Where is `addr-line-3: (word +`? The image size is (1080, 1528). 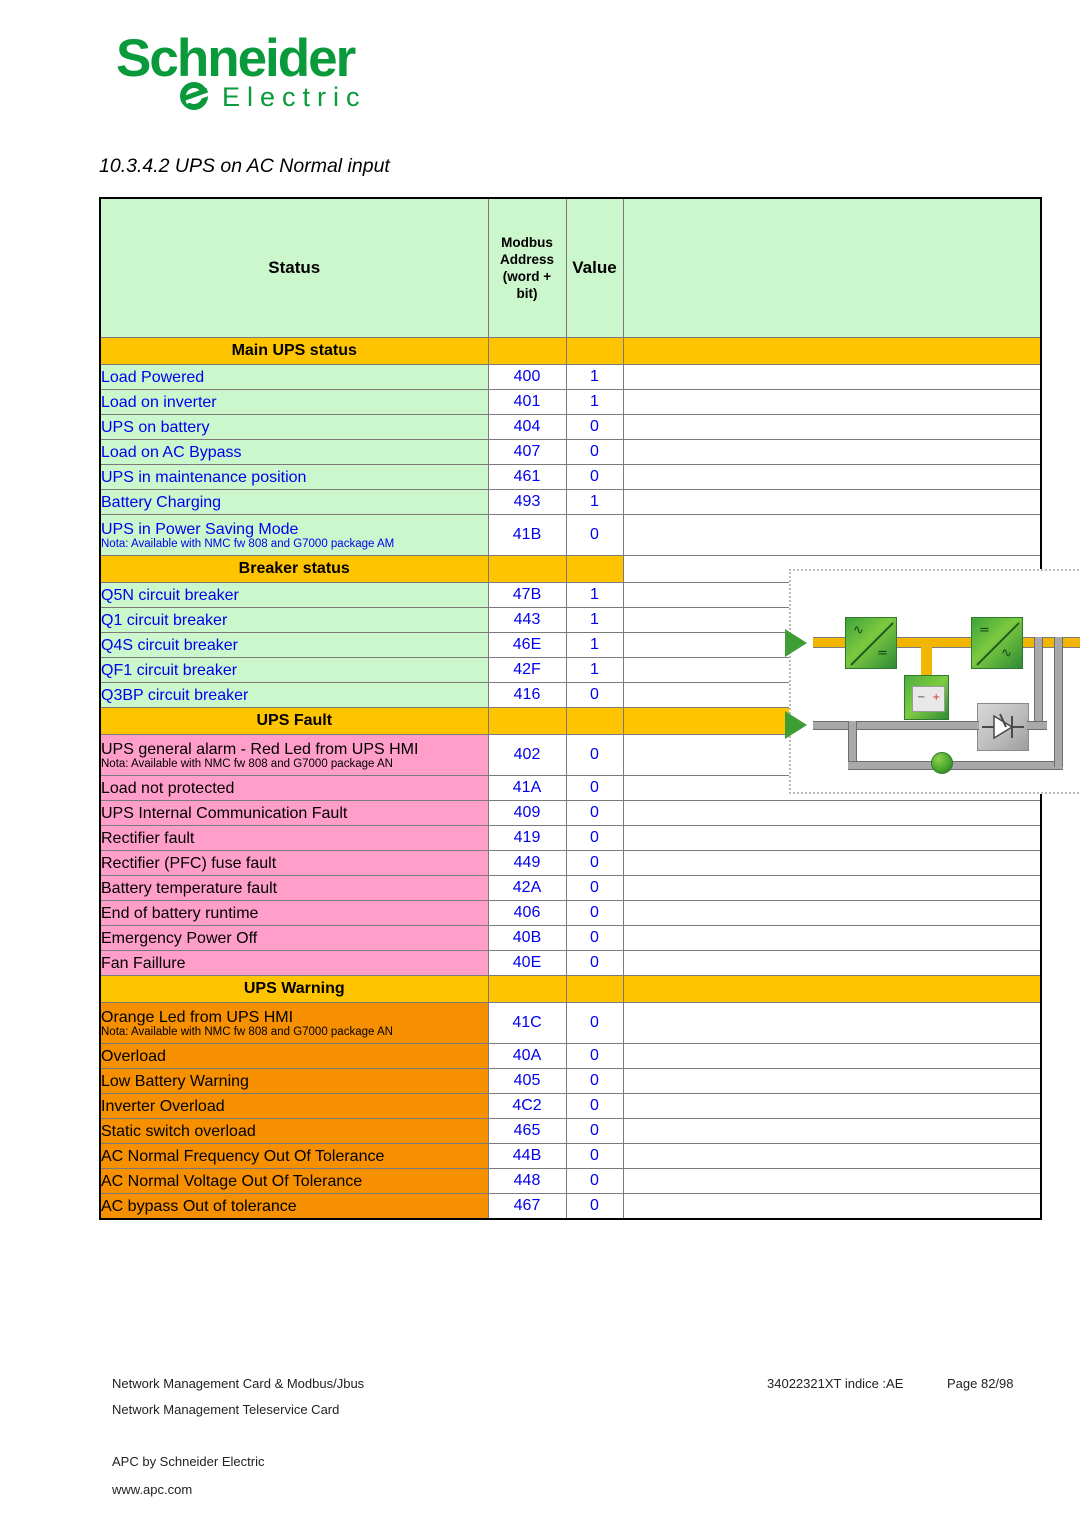
addr-line-3: (word + is located at coordinates (527, 276).